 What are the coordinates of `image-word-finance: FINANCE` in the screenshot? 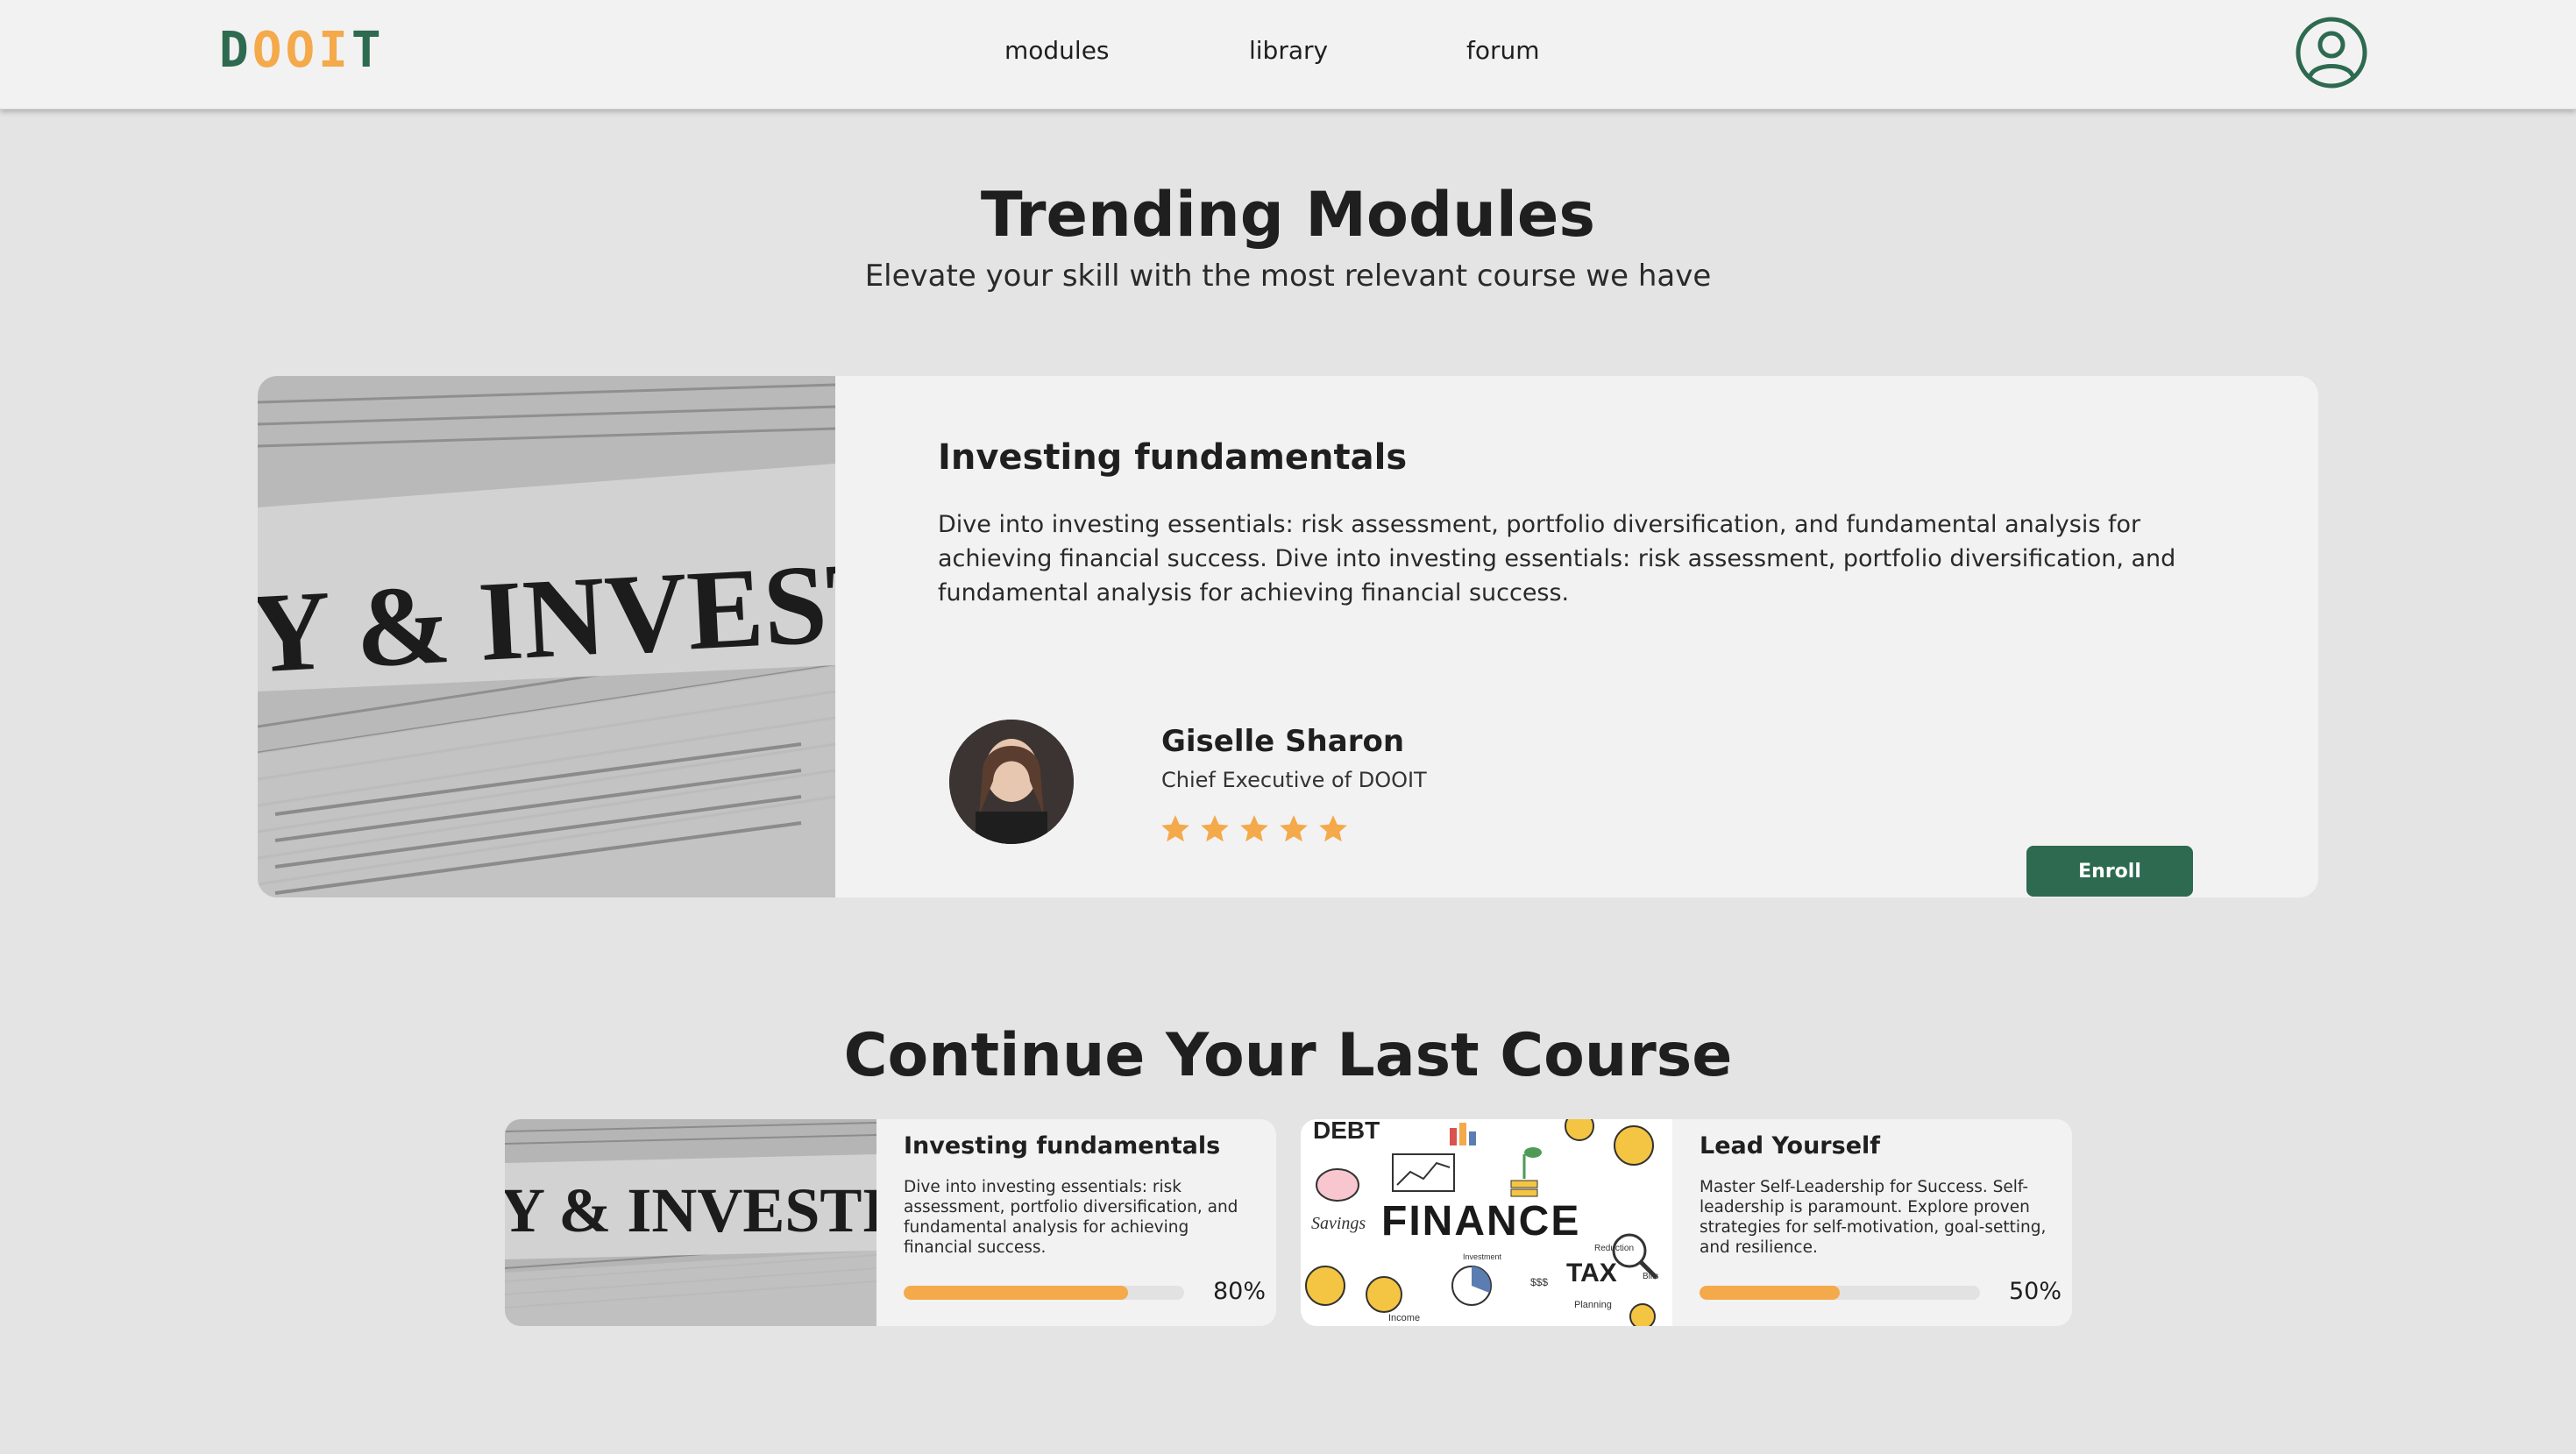 It's located at (1480, 1222).